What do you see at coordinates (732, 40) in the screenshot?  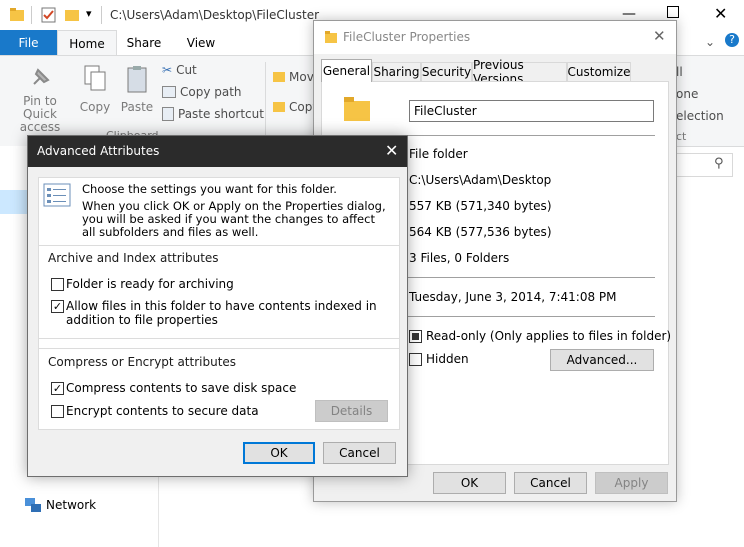 I see `help-icon: ?` at bounding box center [732, 40].